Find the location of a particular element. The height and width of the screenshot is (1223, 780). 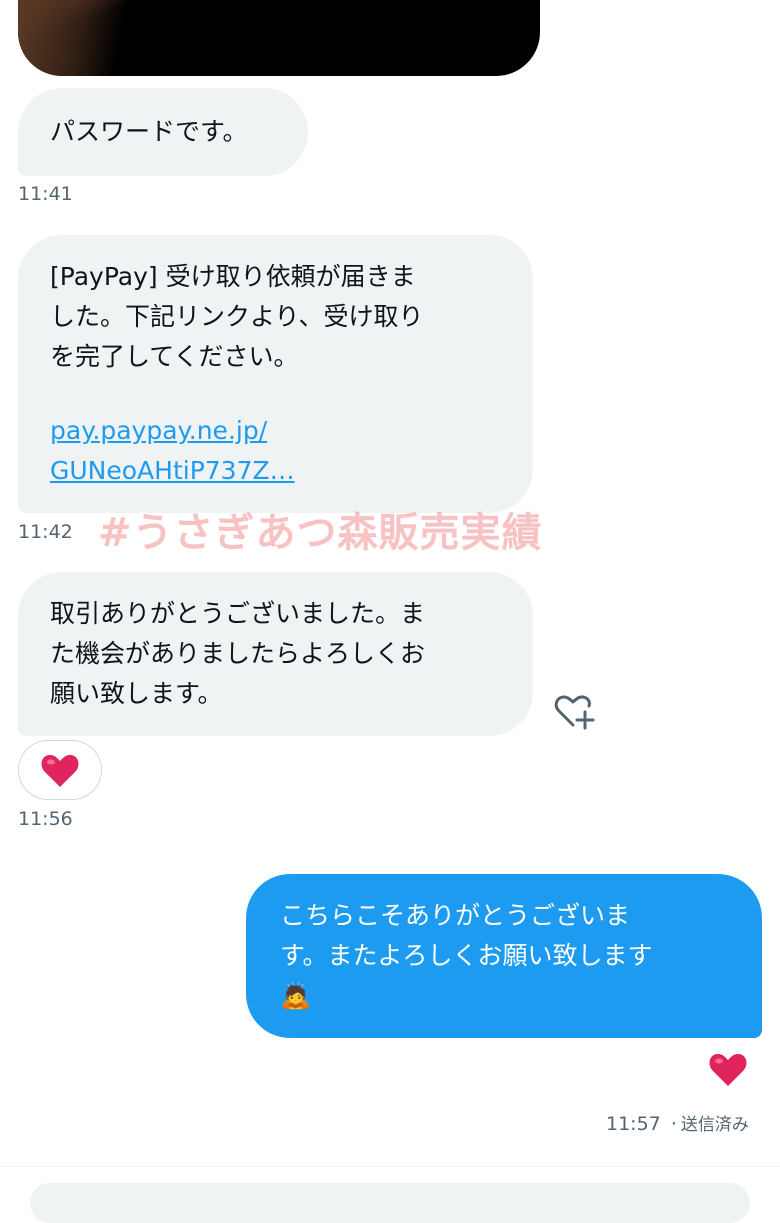

watermark-text: #うさぎあつ森販売実績 is located at coordinates (320, 533).